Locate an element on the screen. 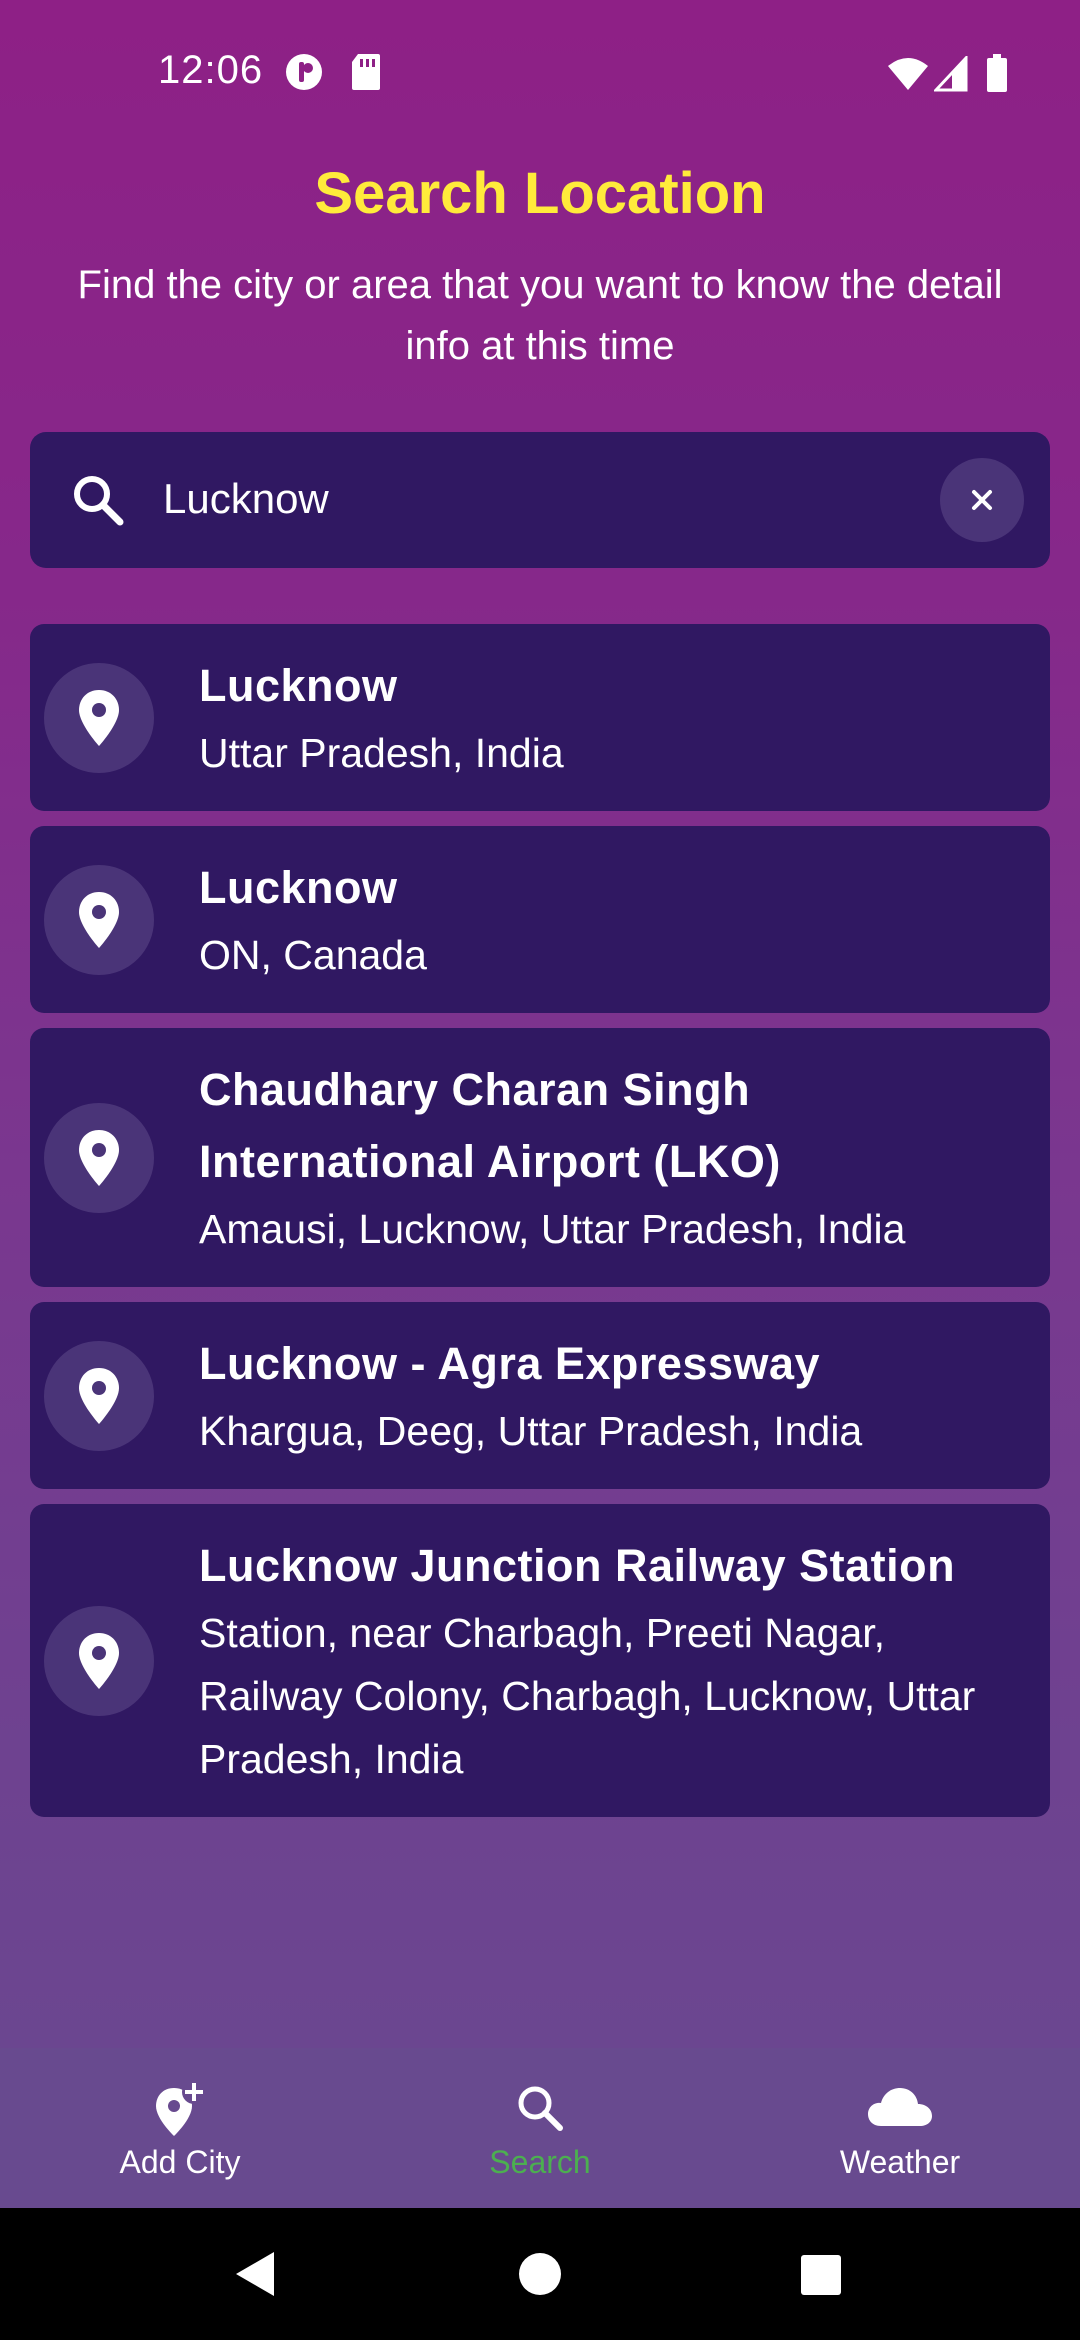 This screenshot has height=2340, width=1080. nav-add-city-label: Add City is located at coordinates (180, 2162).